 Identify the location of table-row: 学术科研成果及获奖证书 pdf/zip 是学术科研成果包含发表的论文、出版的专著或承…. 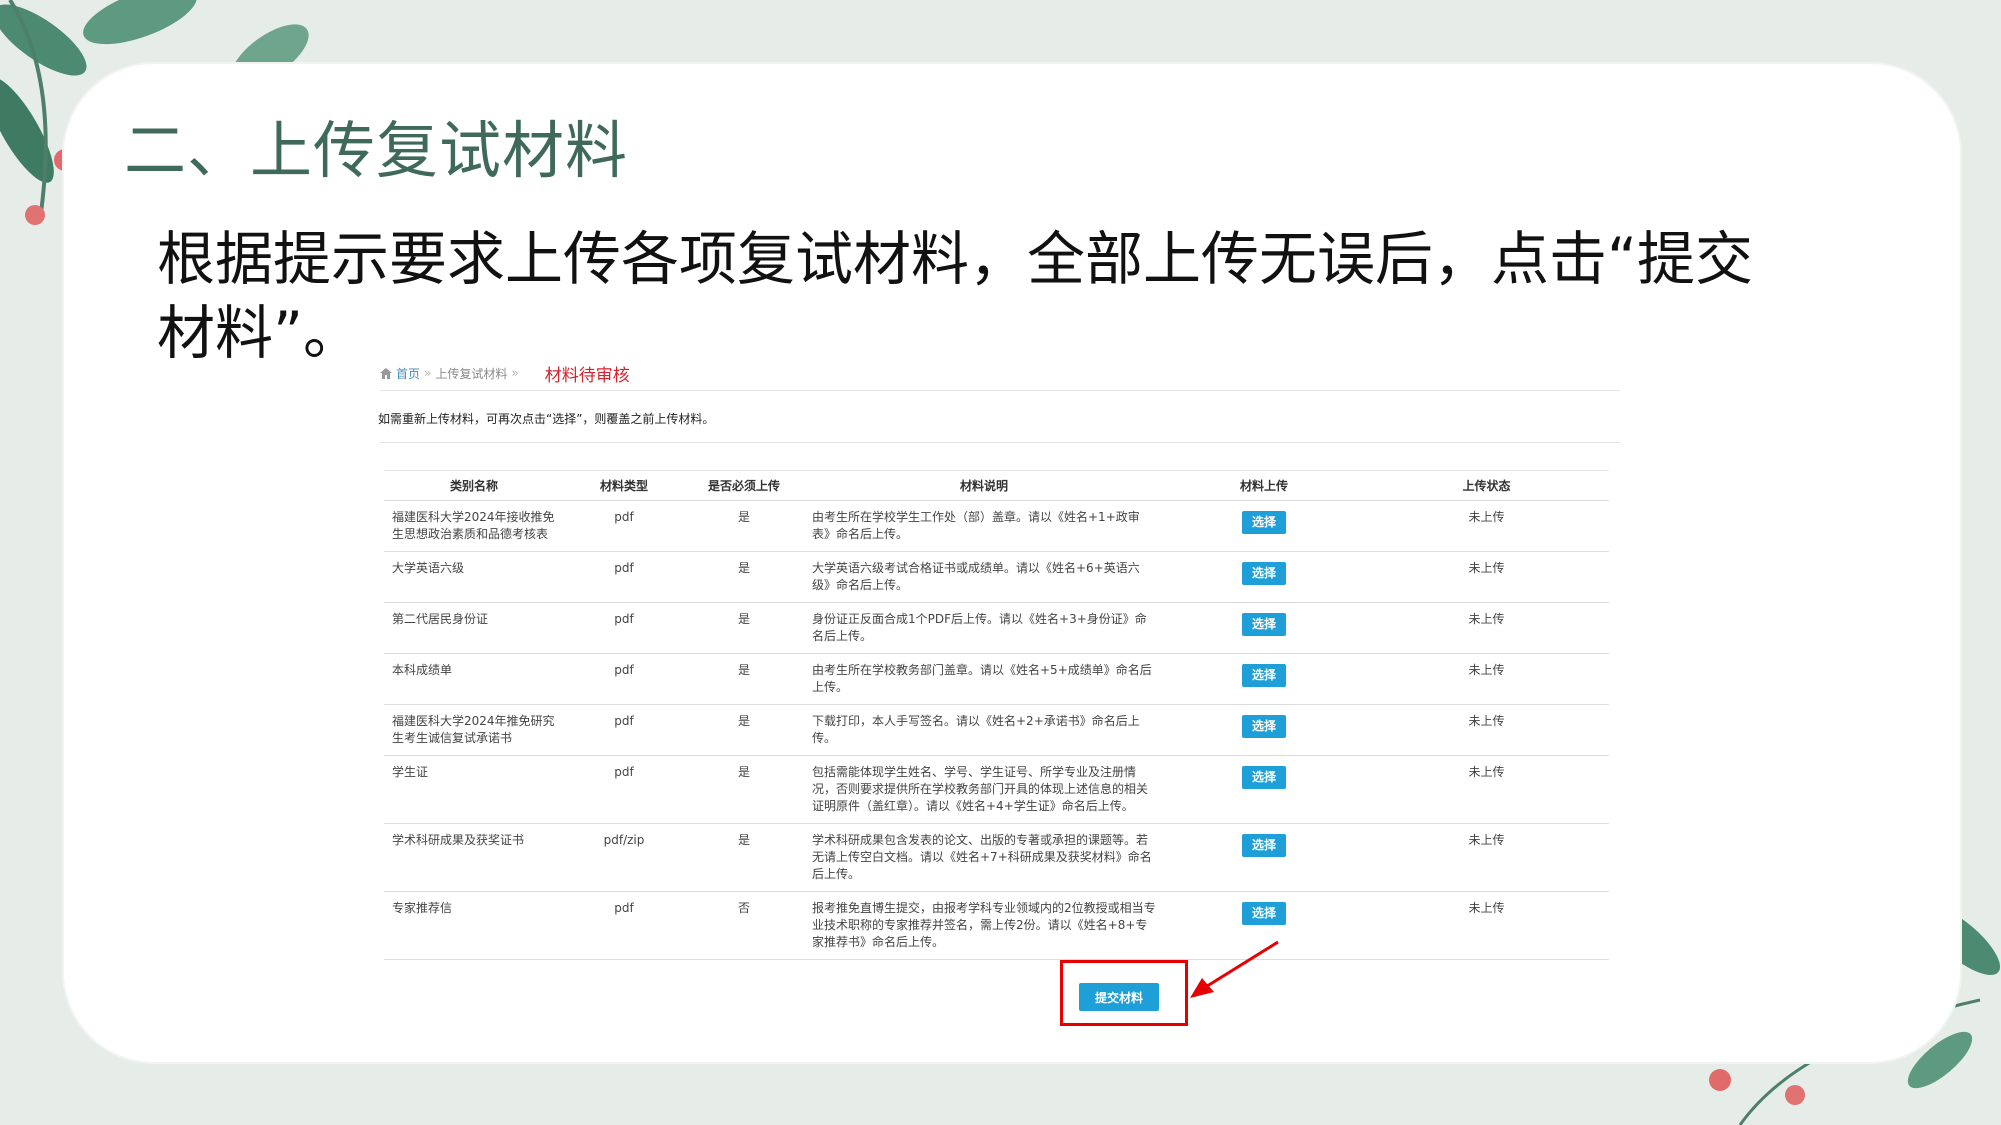
(996, 857).